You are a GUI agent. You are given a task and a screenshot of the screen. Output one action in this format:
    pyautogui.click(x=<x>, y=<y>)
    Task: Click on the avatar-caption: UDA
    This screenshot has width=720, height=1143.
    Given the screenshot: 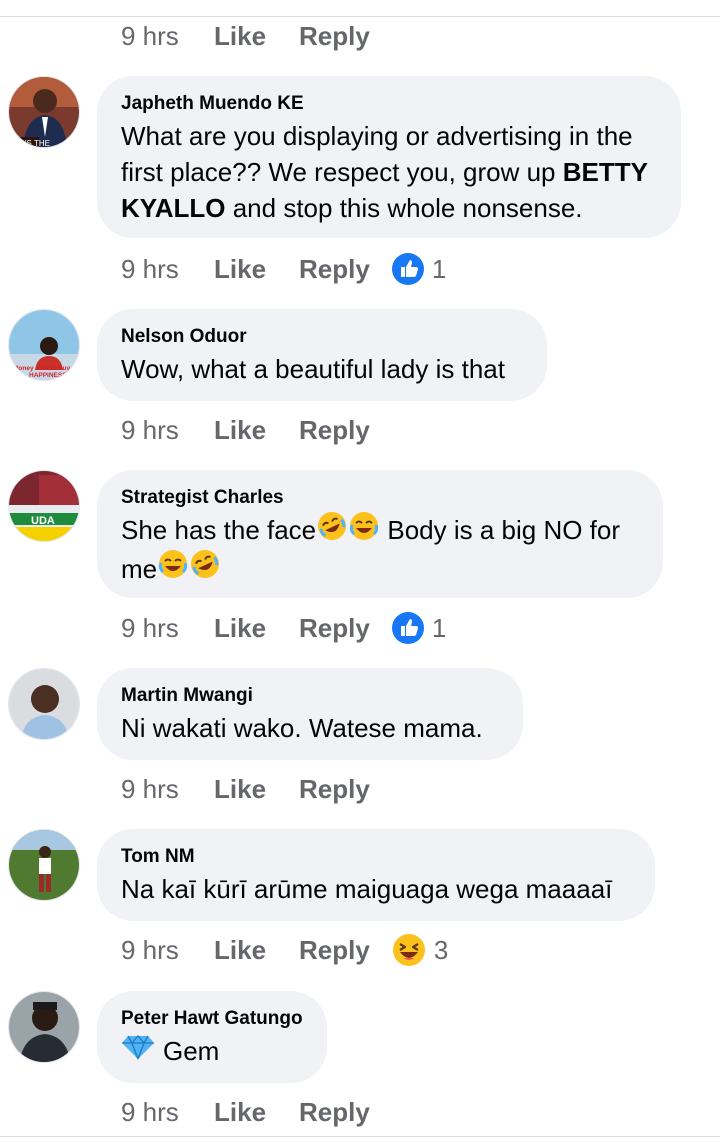 What is the action you would take?
    pyautogui.click(x=43, y=521)
    